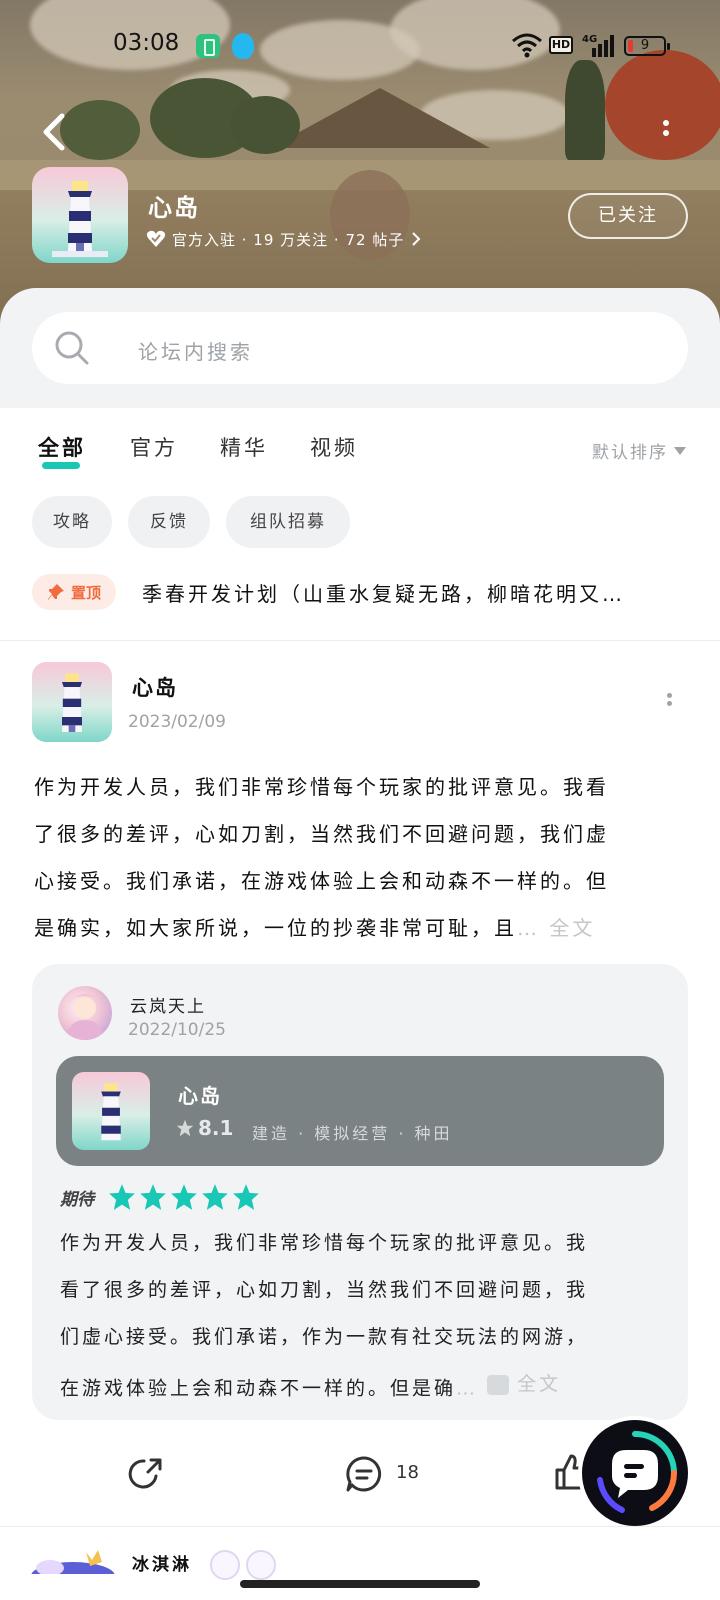  Describe the element at coordinates (146, 43) in the screenshot. I see `status-time: 03:08` at that location.